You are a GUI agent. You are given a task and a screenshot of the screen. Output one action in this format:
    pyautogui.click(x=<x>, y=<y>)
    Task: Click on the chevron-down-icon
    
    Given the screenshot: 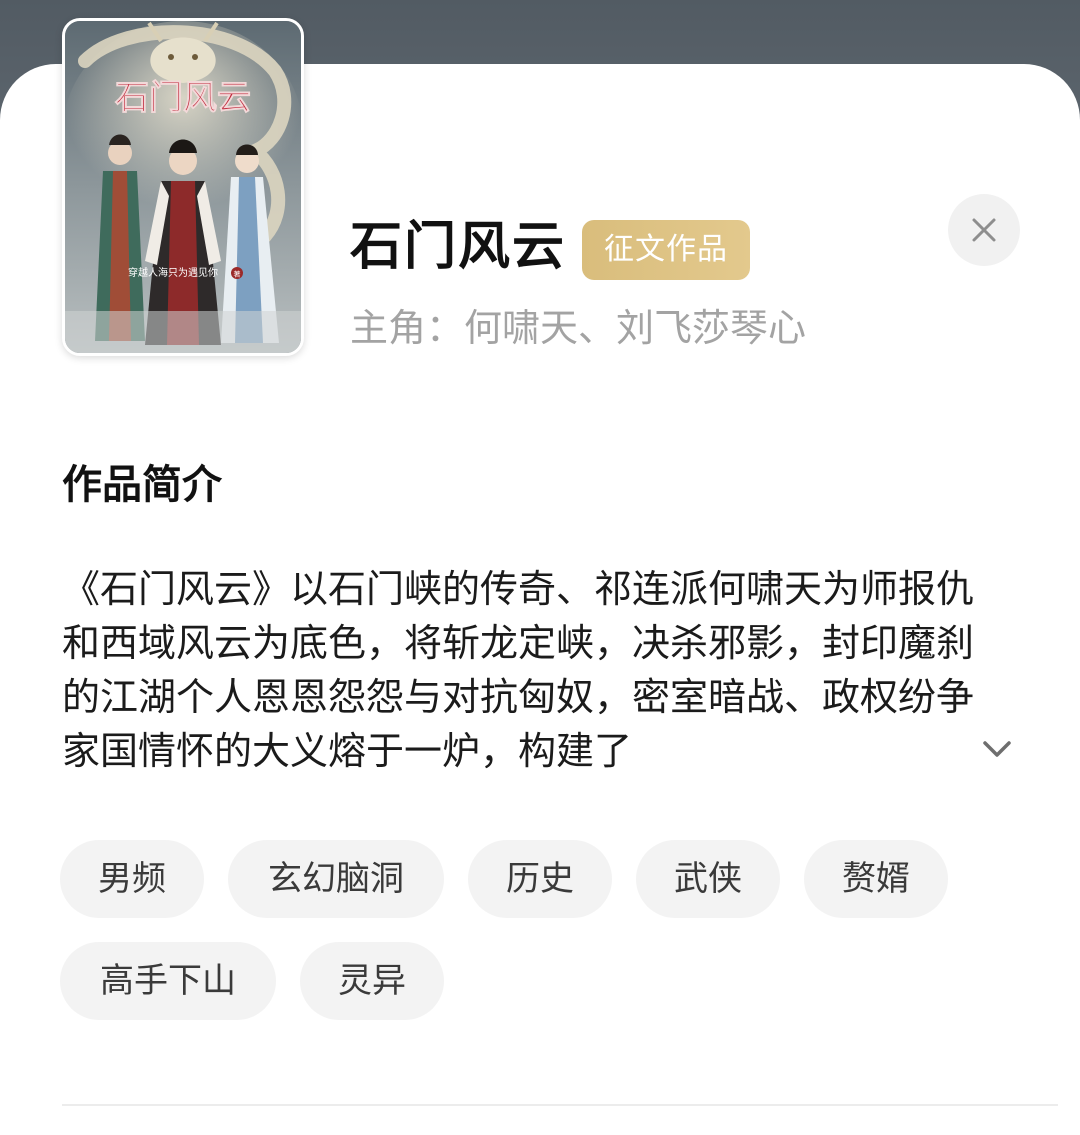 What is the action you would take?
    pyautogui.click(x=997, y=749)
    